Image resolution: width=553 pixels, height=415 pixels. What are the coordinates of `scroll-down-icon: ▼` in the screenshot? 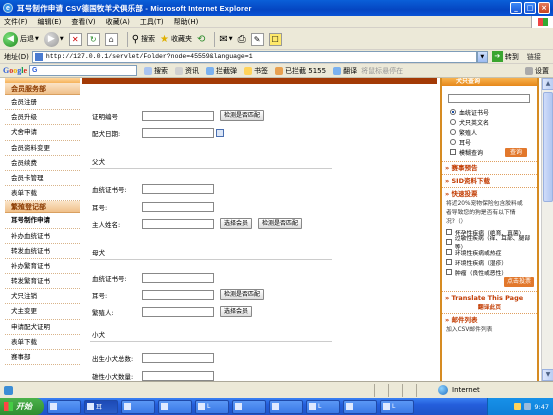 It's located at (547, 375).